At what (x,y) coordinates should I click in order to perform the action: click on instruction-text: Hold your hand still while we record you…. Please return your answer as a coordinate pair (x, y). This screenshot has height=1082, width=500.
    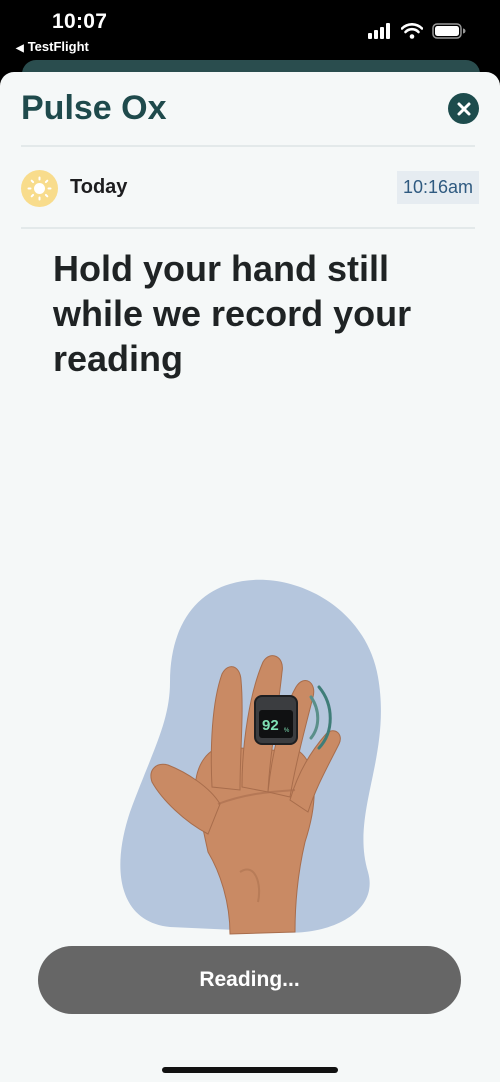
    Looking at the image, I should click on (232, 313).